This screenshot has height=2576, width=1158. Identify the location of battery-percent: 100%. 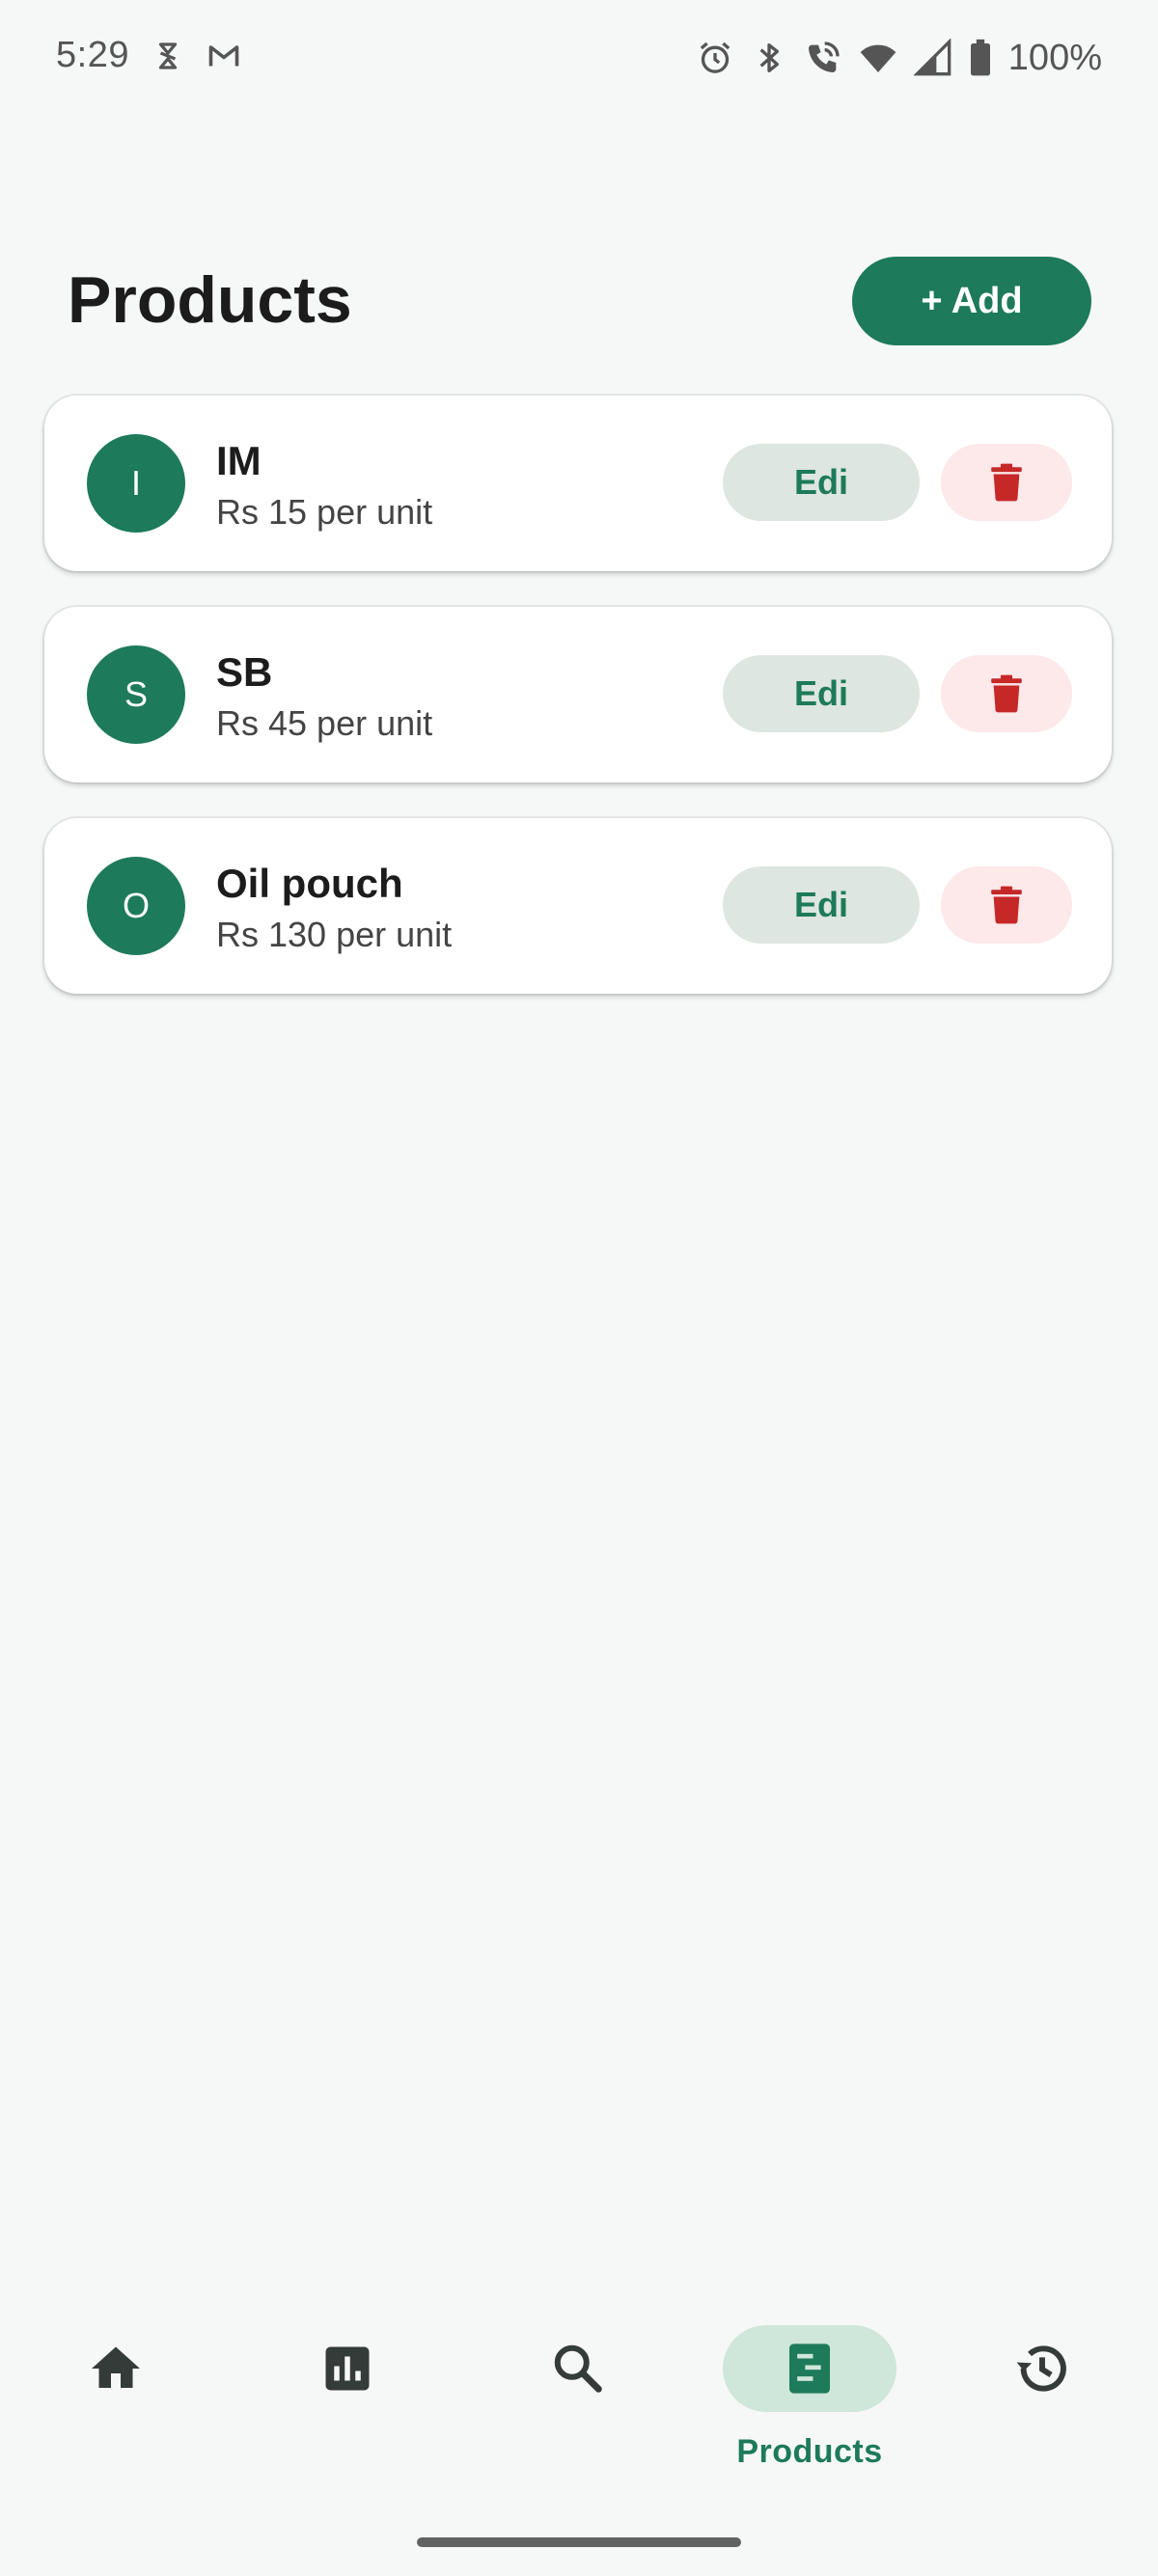
(1054, 58).